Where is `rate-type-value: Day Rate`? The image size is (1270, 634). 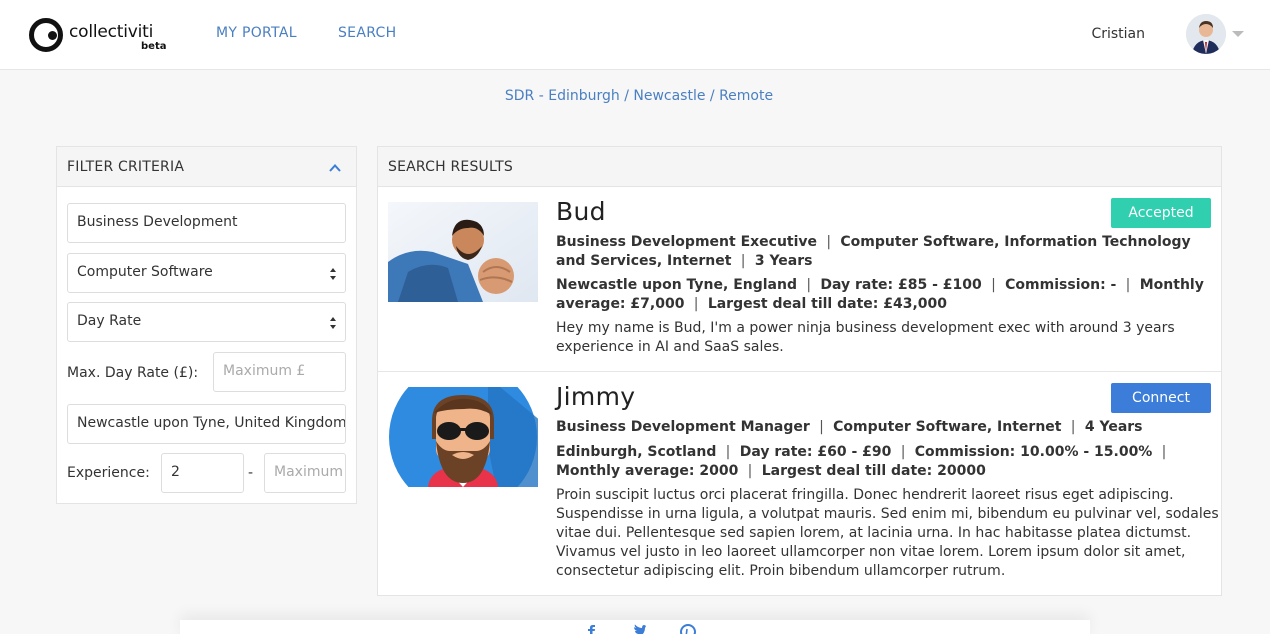
rate-type-value: Day Rate is located at coordinates (109, 321).